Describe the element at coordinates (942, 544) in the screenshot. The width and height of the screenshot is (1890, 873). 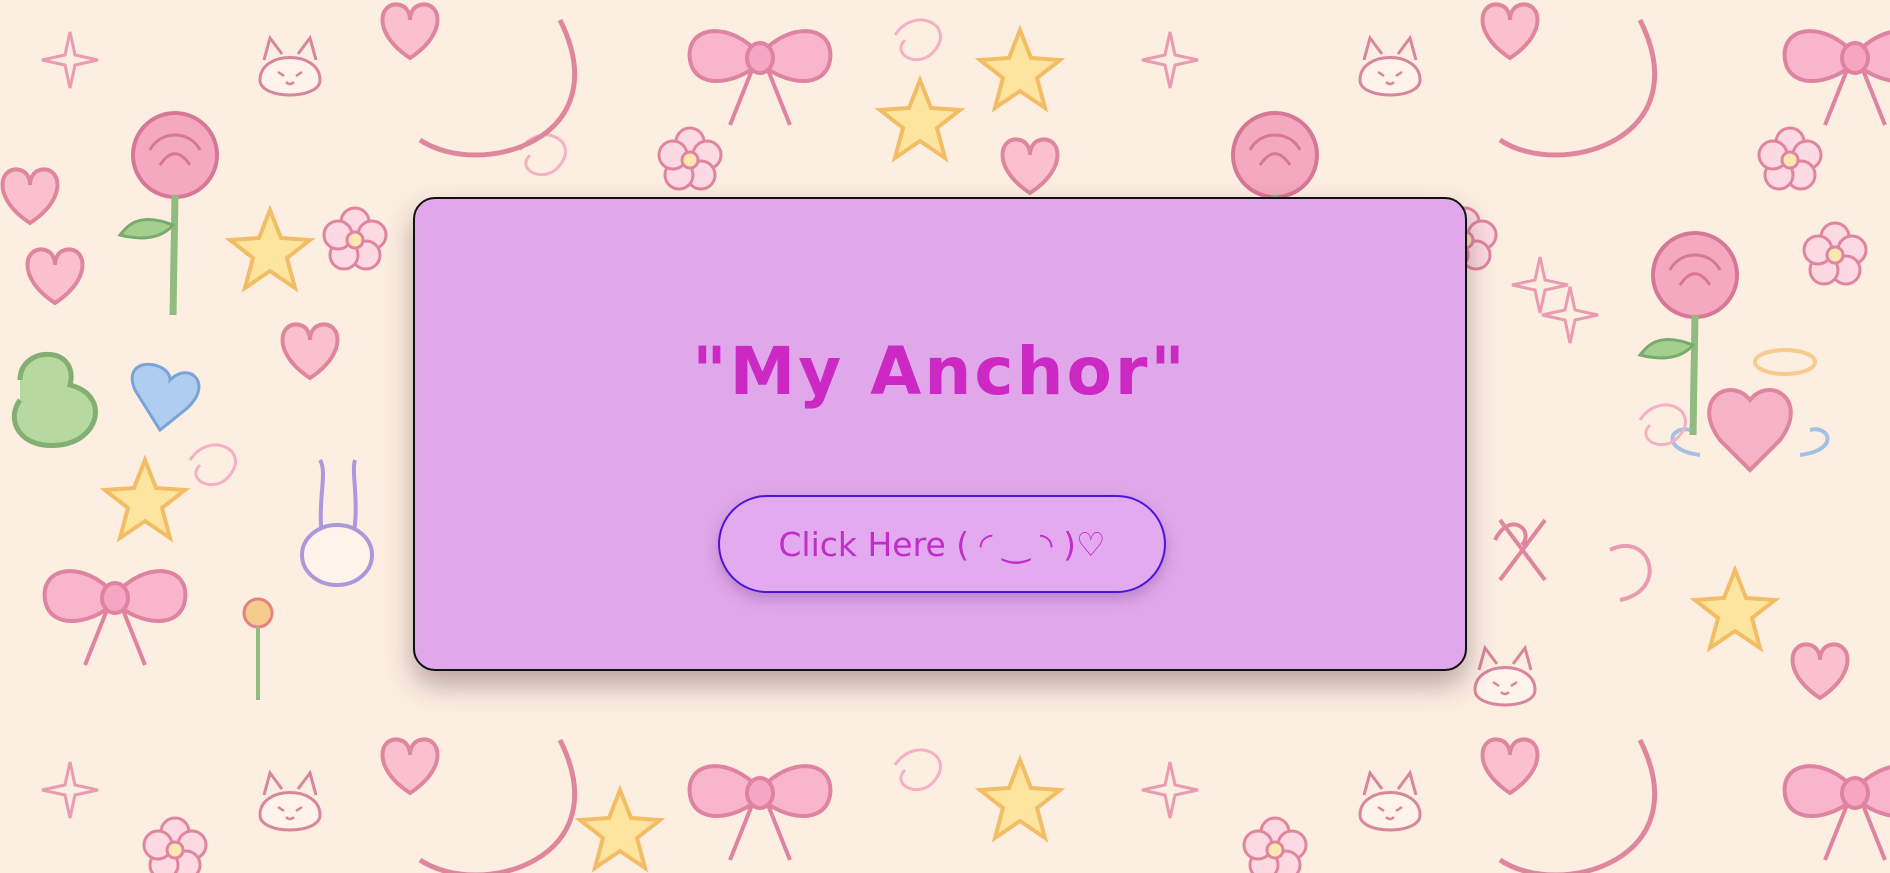
I see `click-here-button: Click Here ( ◜ ‿ ◝ )♡` at that location.